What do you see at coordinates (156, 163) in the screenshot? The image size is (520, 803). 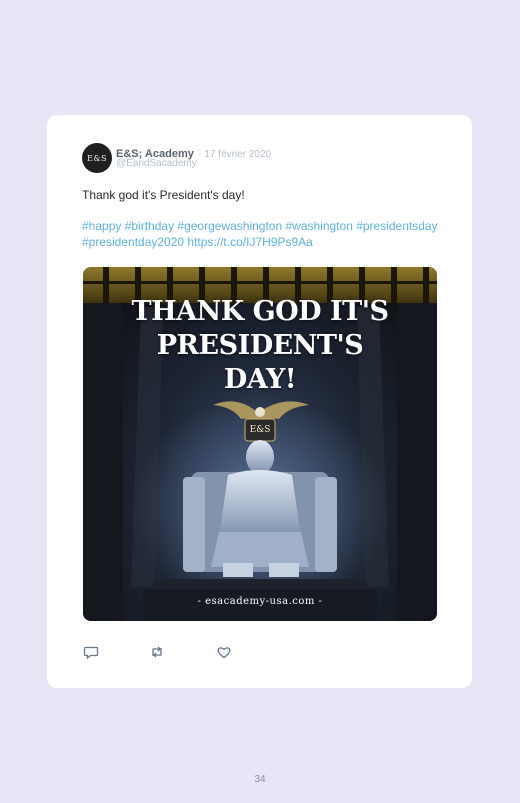 I see `author-handle: @EandSacademy` at bounding box center [156, 163].